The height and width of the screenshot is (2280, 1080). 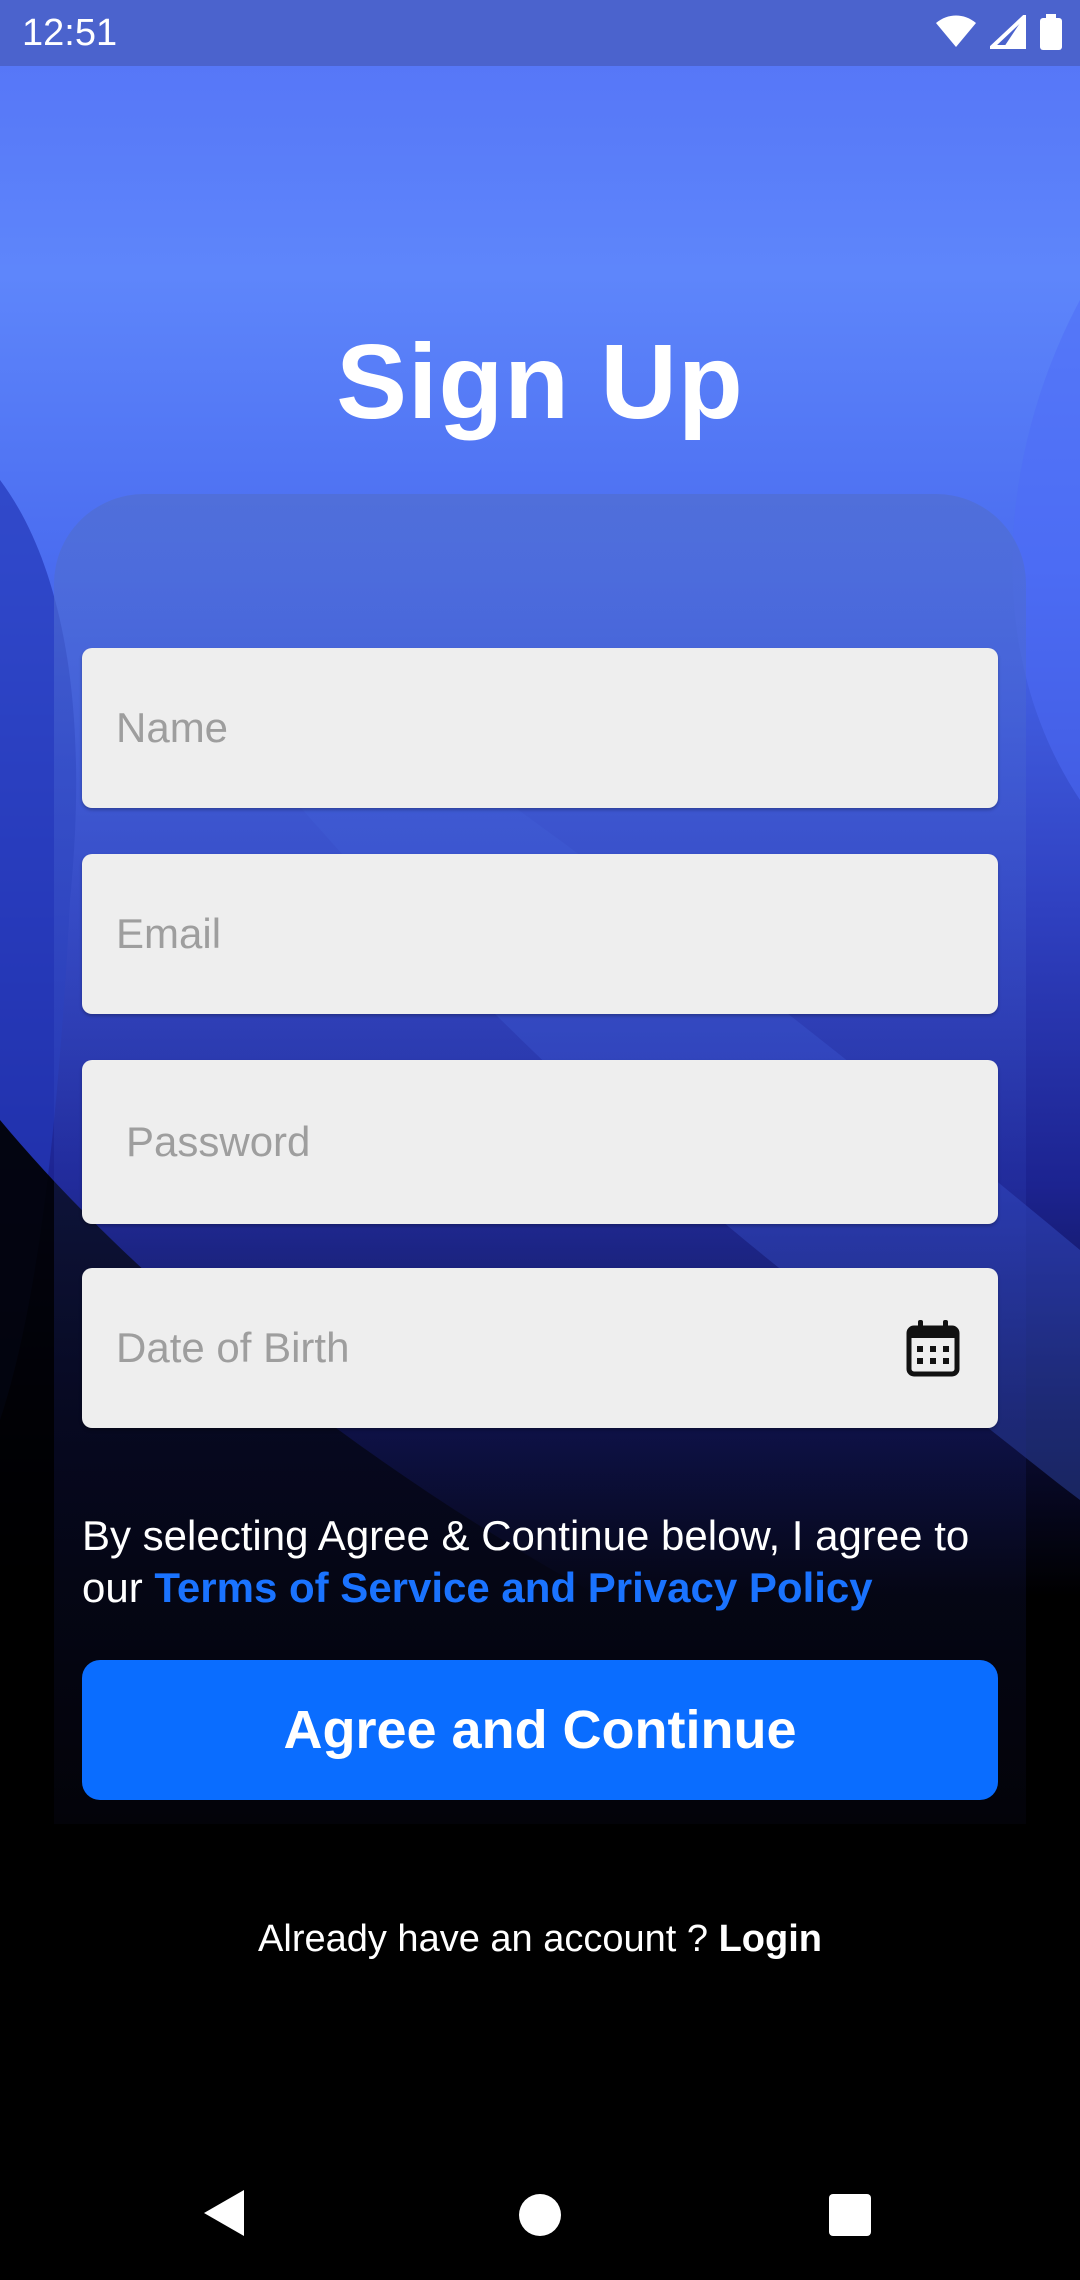 I want to click on wifi-icon, so click(x=956, y=31).